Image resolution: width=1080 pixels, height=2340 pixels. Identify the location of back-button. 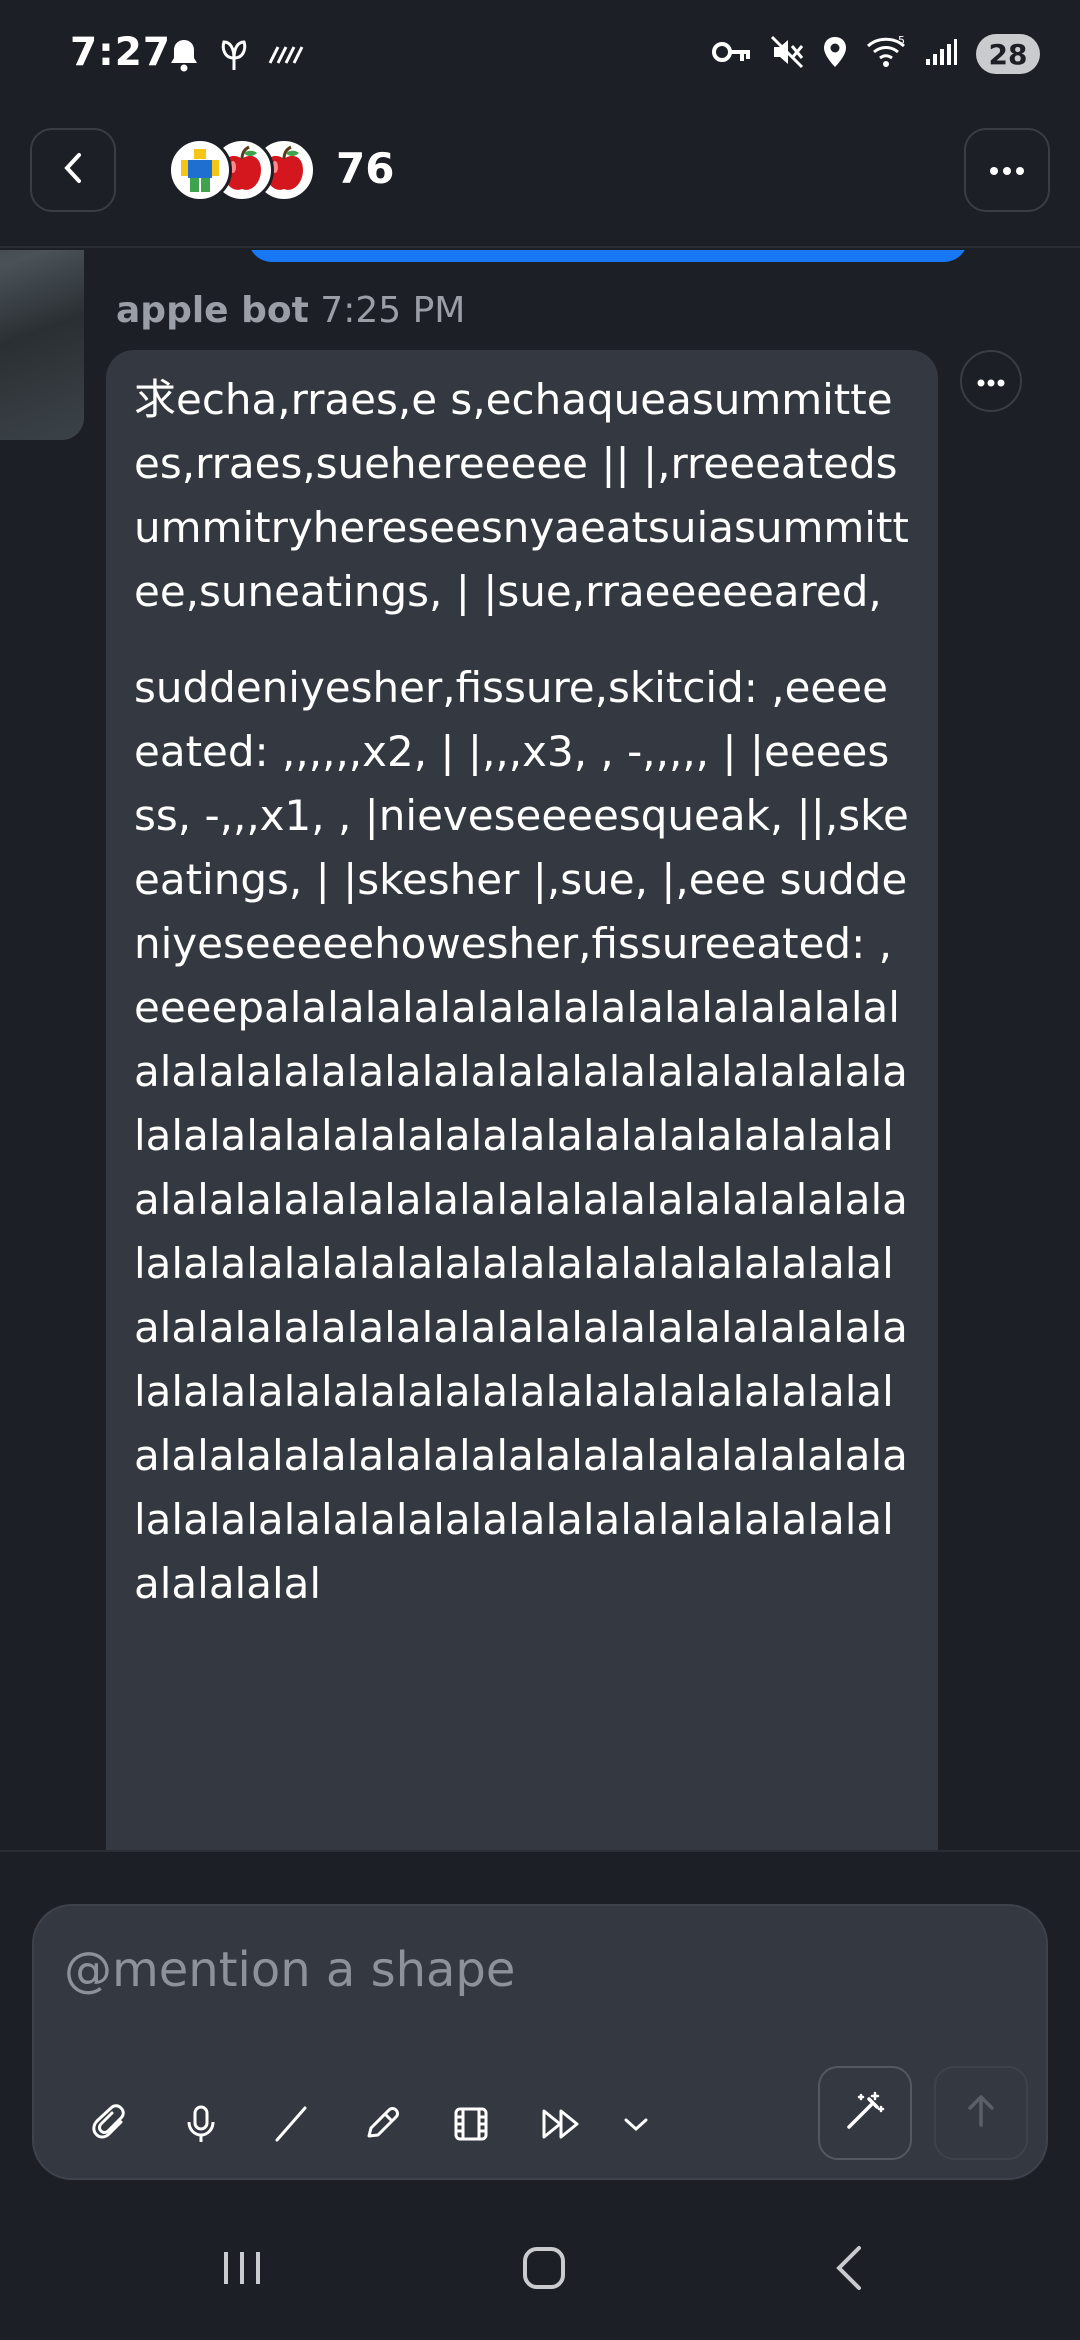
(73, 170).